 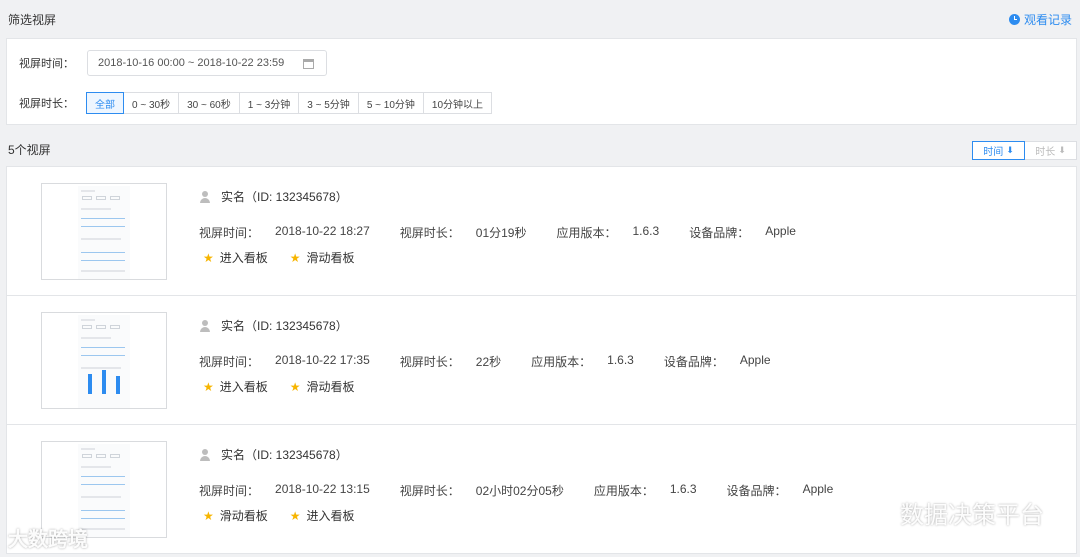 I want to click on meta-value: 22秒, so click(x=488, y=362).